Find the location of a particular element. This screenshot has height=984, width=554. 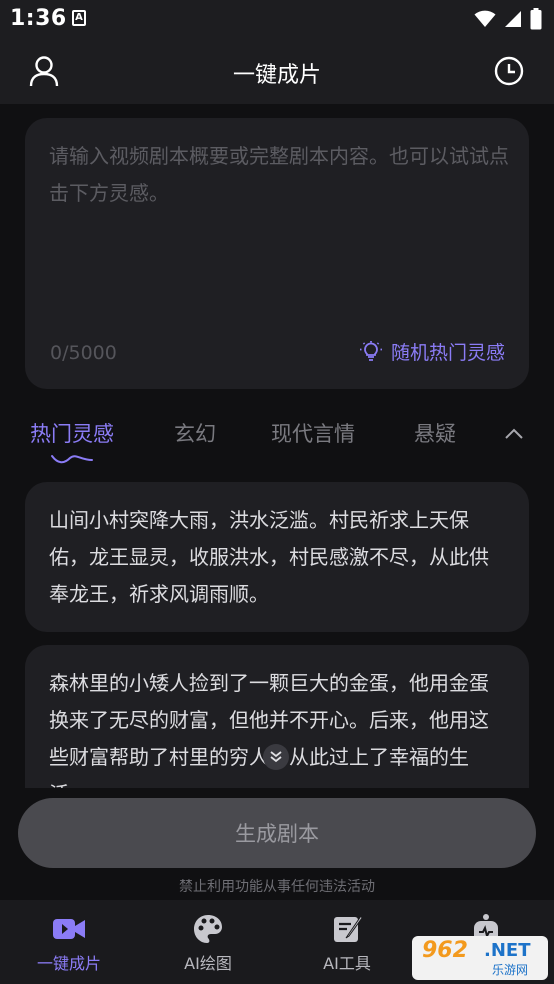

palette-icon is located at coordinates (208, 929).